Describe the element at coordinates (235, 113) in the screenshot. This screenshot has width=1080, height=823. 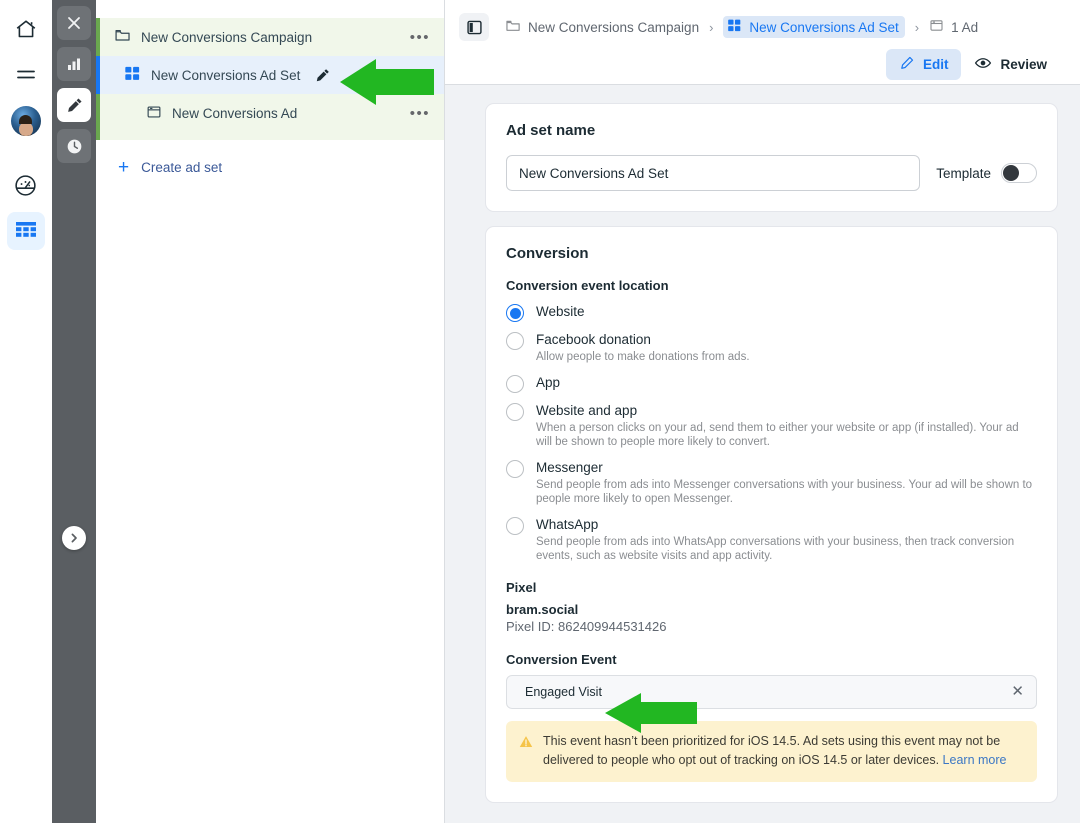
I see `tree-item-ad-label: New Conversions Ad` at that location.